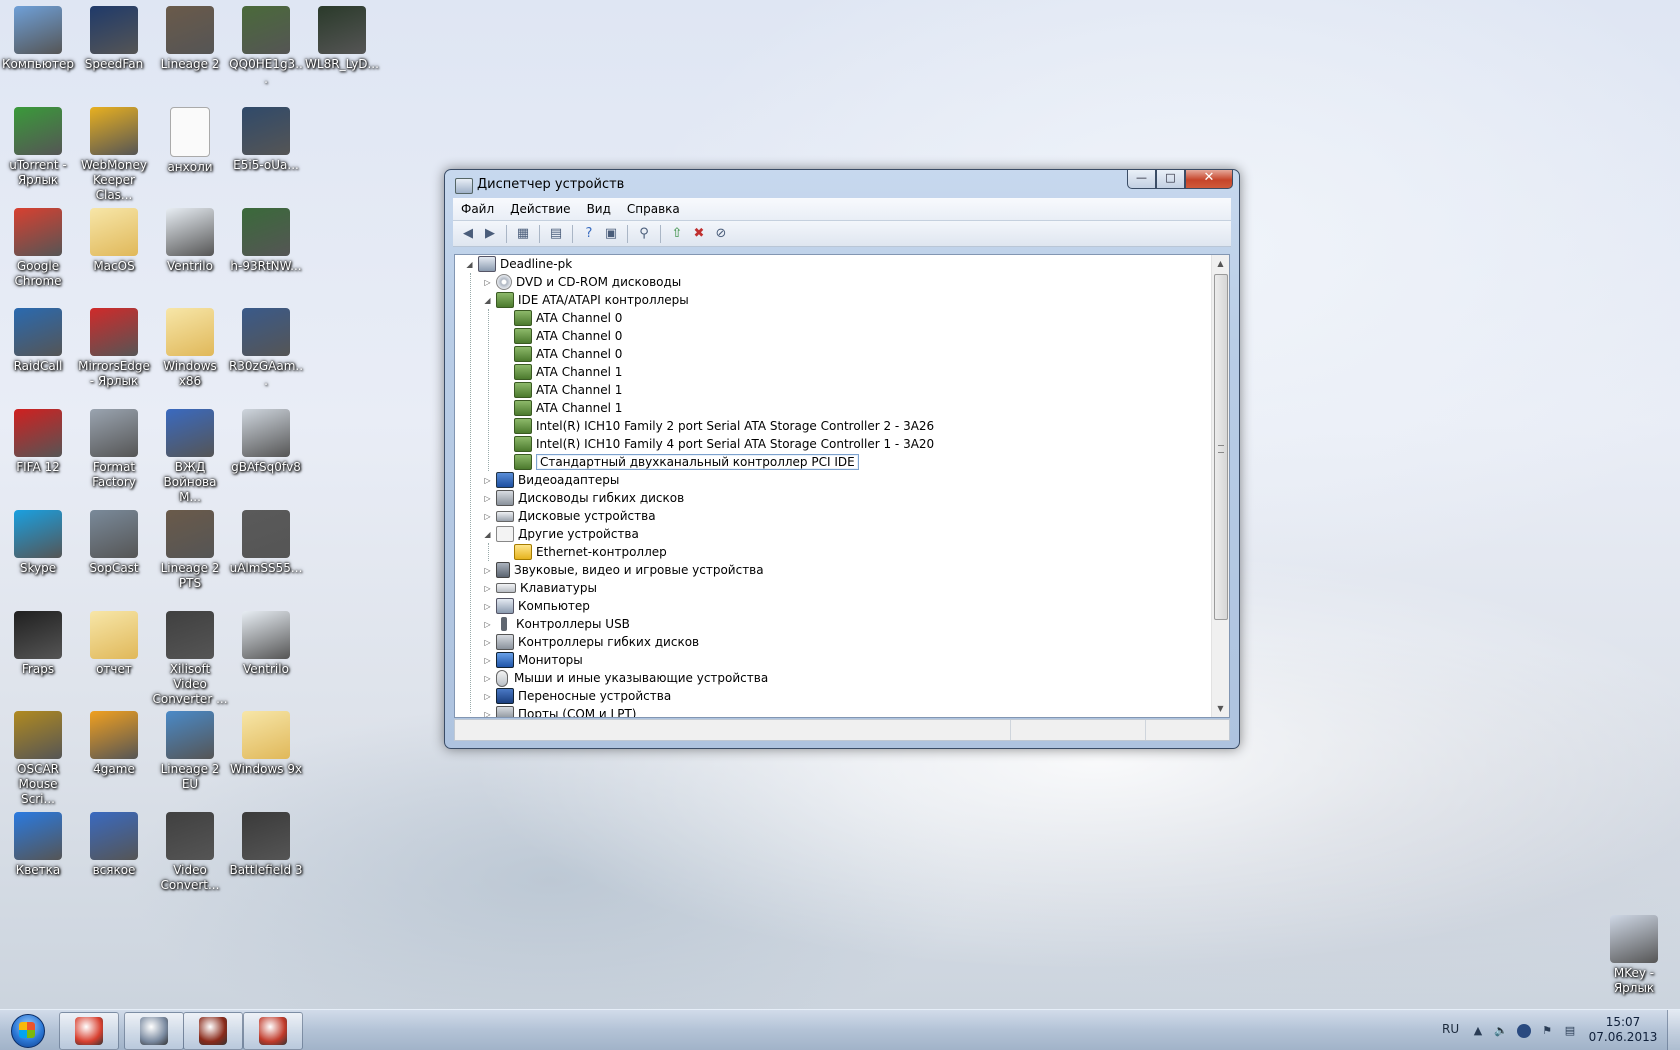 The width and height of the screenshot is (1680, 1050). Describe the element at coordinates (114, 543) in the screenshot. I see `desktop-icon: SopCast` at that location.